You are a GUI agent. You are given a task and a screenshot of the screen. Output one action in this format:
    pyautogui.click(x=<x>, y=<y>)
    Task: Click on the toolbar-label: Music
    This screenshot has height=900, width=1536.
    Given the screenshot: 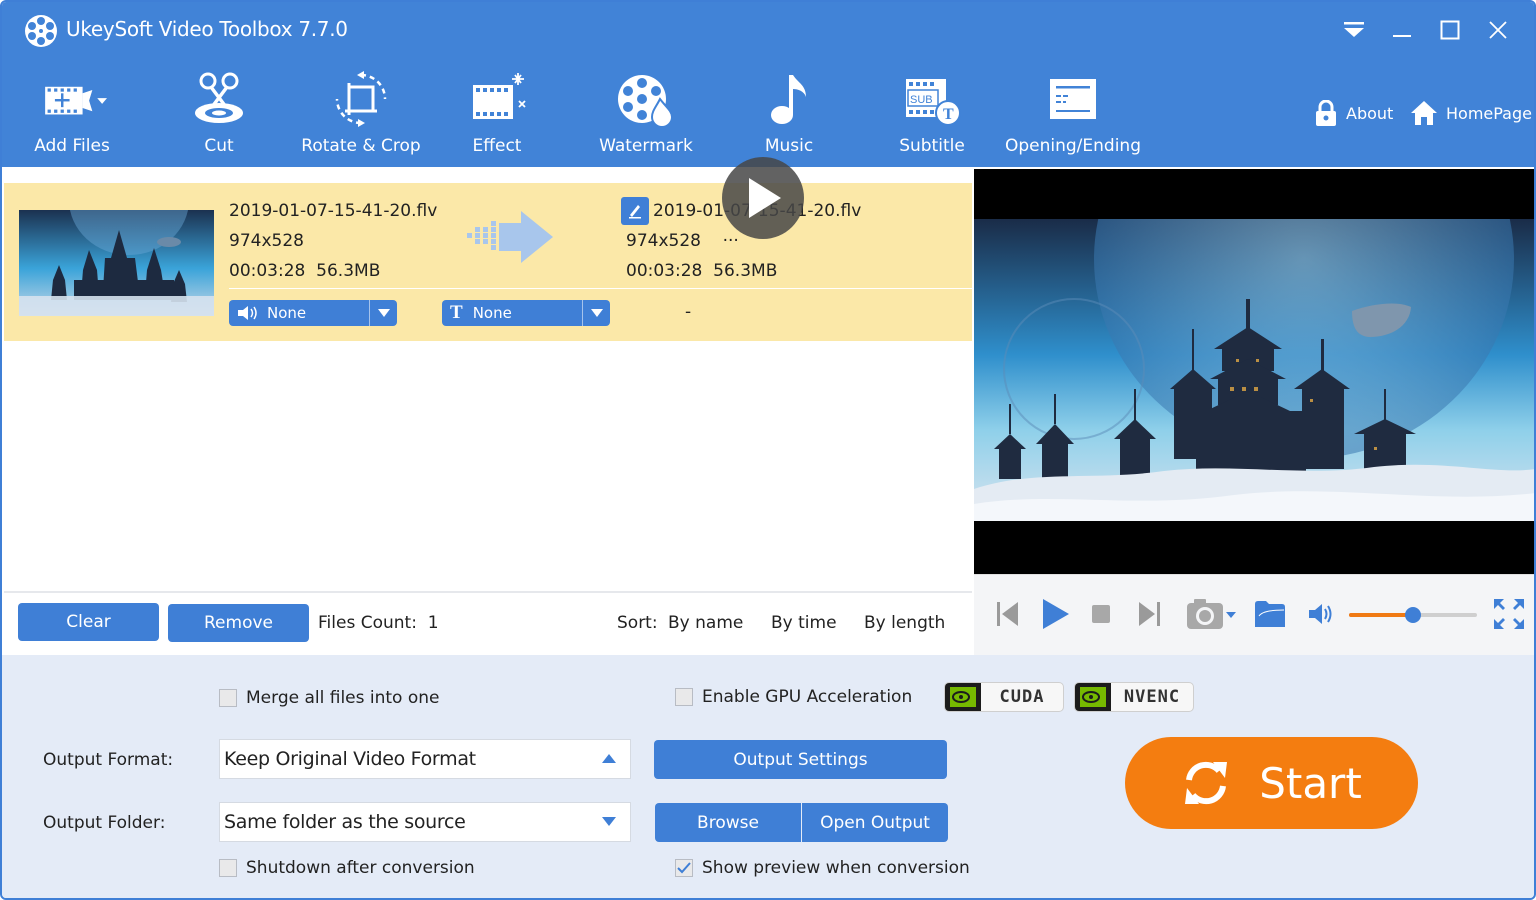 What is the action you would take?
    pyautogui.click(x=789, y=146)
    